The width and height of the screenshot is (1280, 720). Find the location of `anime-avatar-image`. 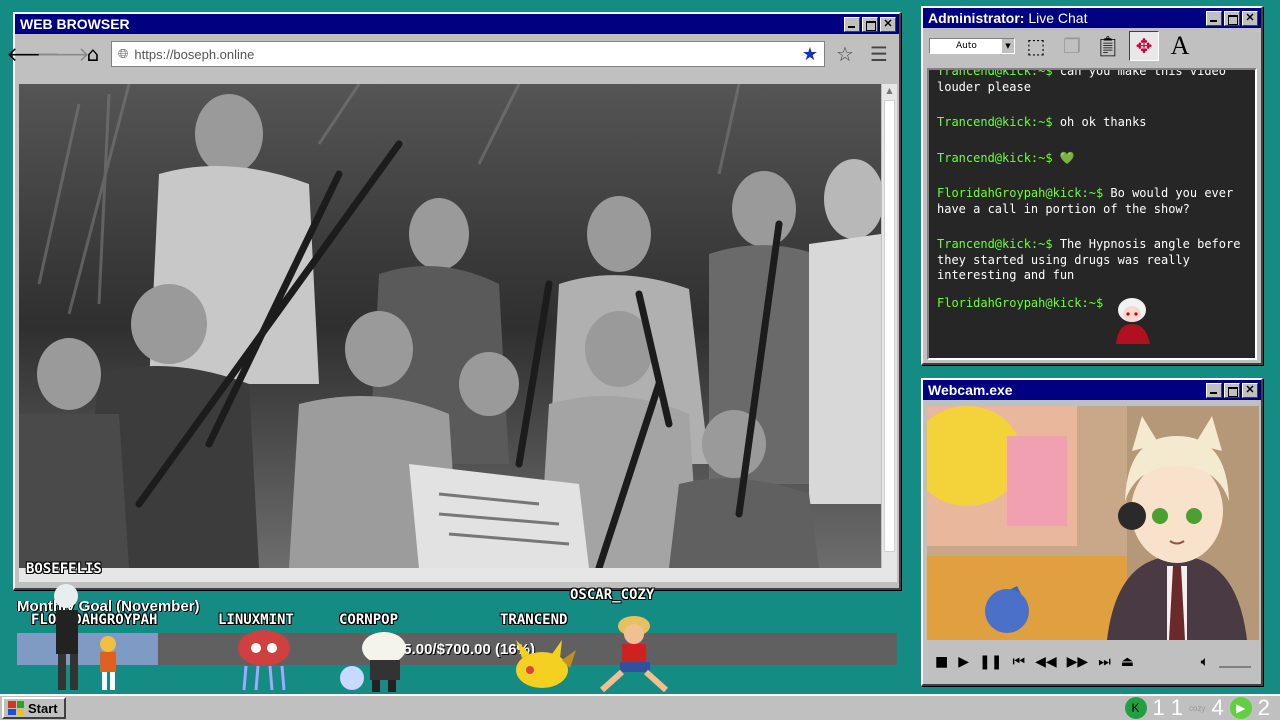

anime-avatar-image is located at coordinates (1093, 523).